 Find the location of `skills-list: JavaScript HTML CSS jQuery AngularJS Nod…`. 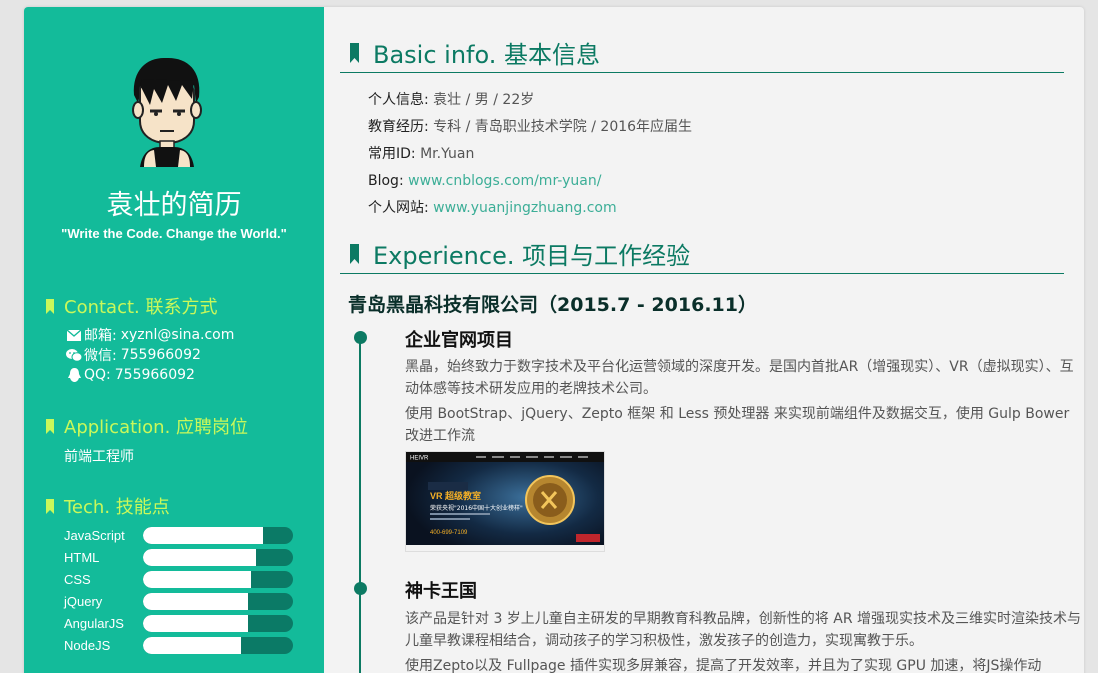

skills-list: JavaScript HTML CSS jQuery AngularJS Nod… is located at coordinates (178, 590).